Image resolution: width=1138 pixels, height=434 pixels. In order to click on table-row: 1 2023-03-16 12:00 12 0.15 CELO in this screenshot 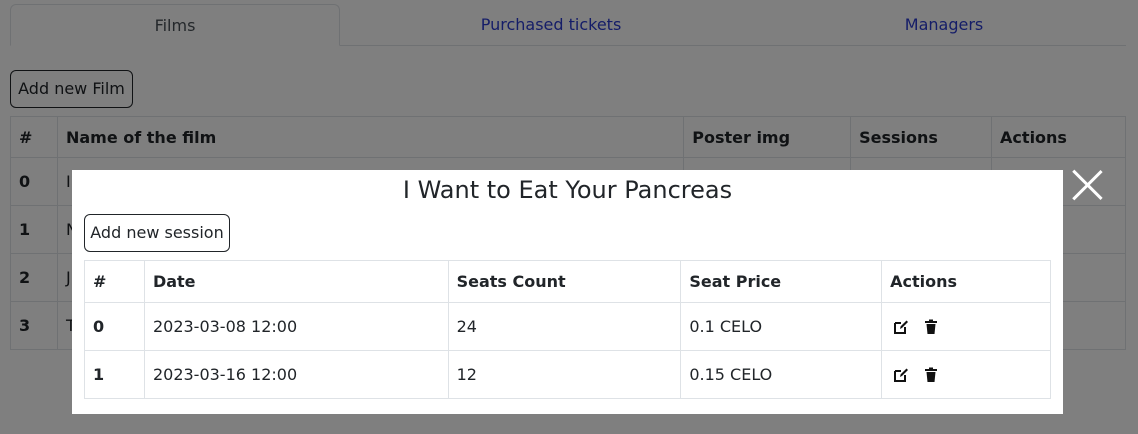, I will do `click(567, 374)`.